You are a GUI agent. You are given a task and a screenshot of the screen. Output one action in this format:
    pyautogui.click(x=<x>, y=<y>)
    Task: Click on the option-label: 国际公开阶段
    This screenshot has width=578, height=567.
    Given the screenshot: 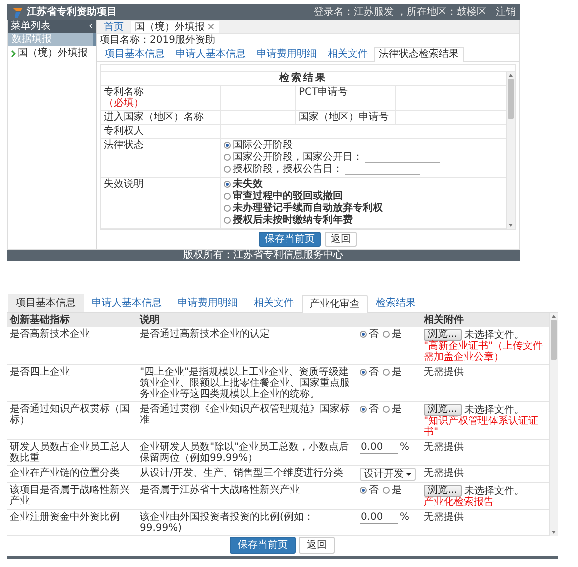 What is the action you would take?
    pyautogui.click(x=263, y=145)
    